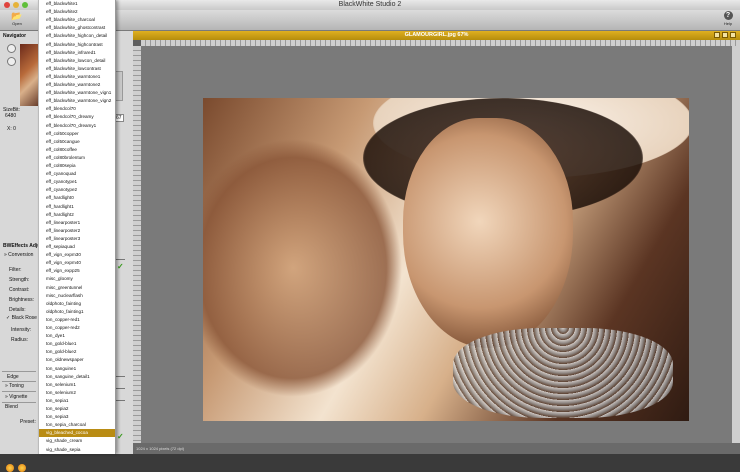  What do you see at coordinates (77, 166) in the screenshot?
I see `preset-list-item: eff_col80sepia` at bounding box center [77, 166].